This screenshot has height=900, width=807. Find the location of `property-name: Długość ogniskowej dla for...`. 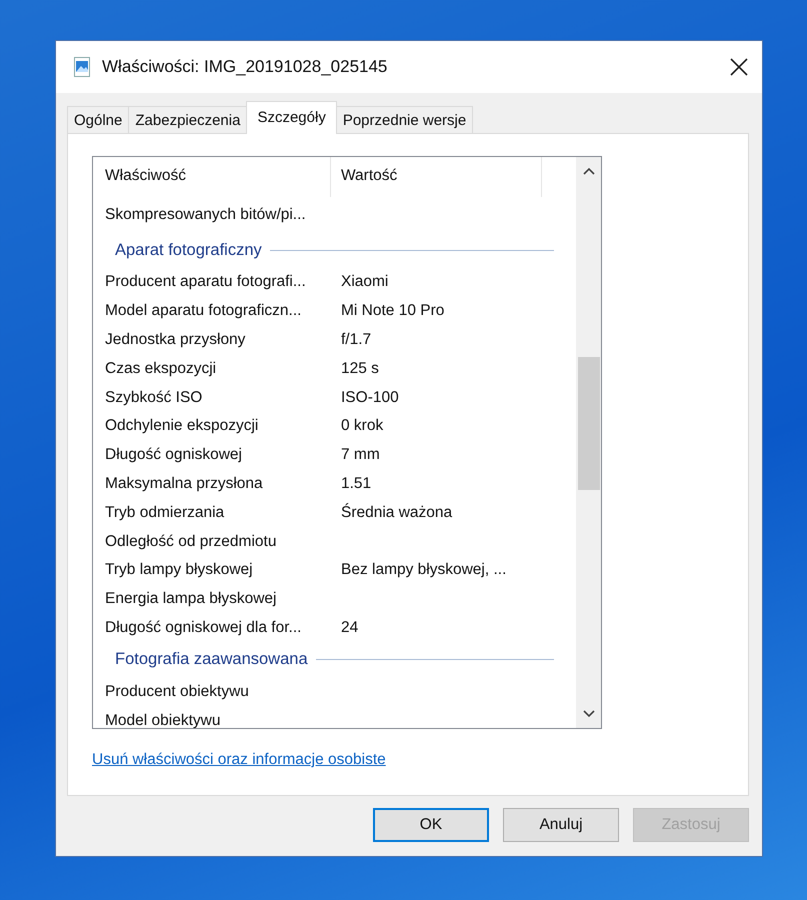

property-name: Długość ogniskowej dla for... is located at coordinates (203, 627).